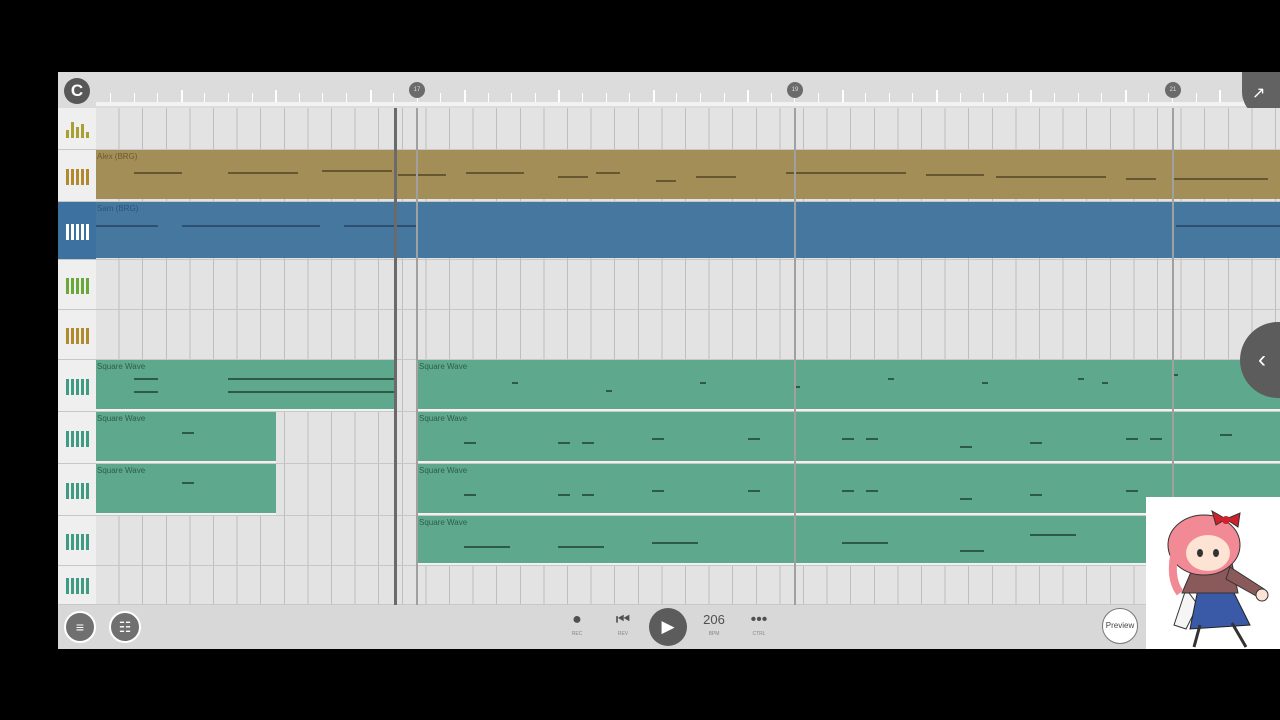 Image resolution: width=1280 pixels, height=720 pixels. What do you see at coordinates (759, 634) in the screenshot?
I see `ctrl-label: CTRL` at bounding box center [759, 634].